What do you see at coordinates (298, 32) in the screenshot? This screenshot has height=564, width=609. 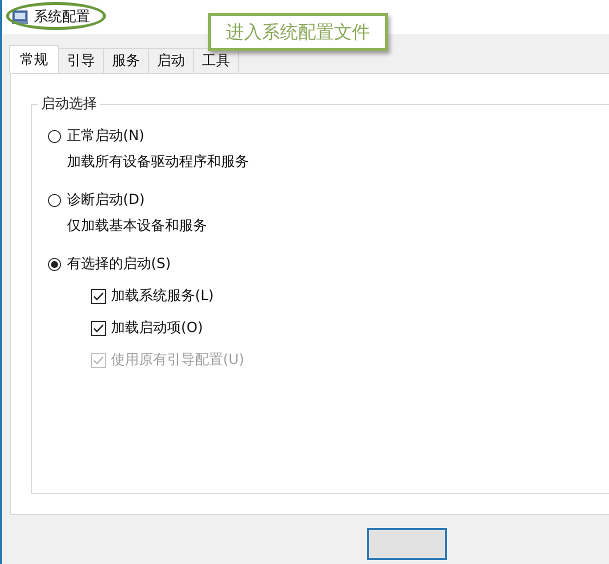 I see `annotation-callout: 进入系统配置文件` at bounding box center [298, 32].